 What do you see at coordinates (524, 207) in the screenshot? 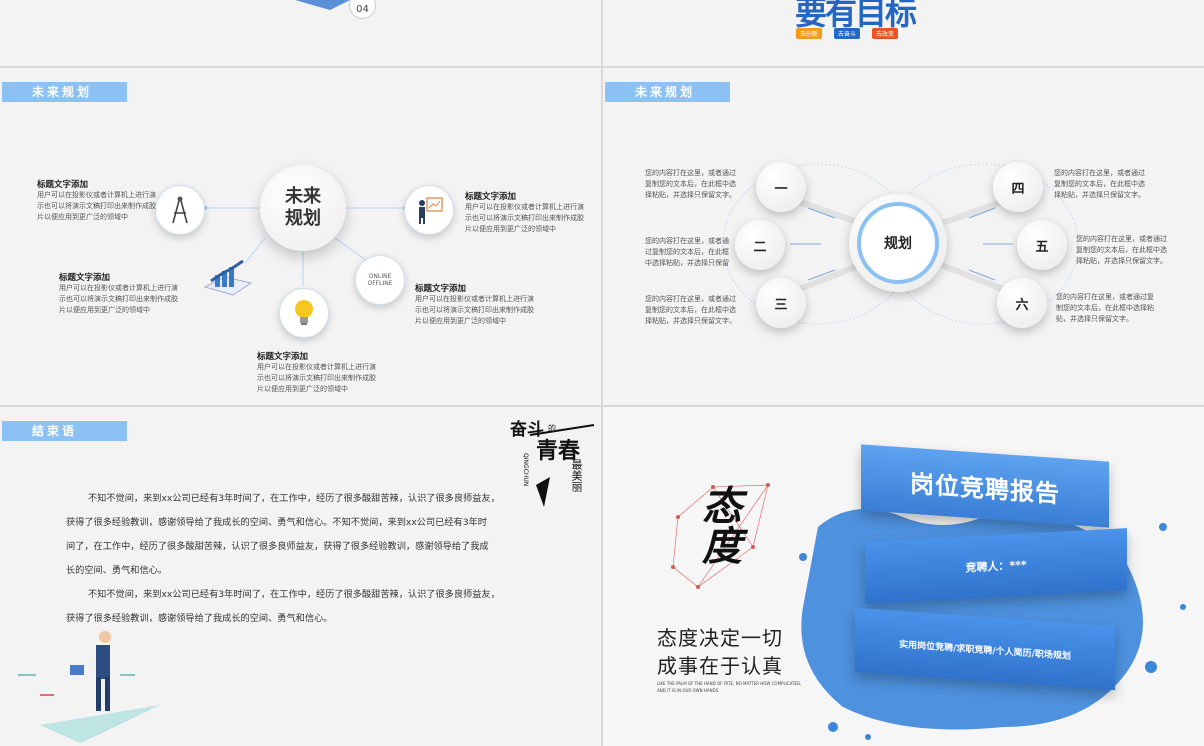
I see `item-2-desc-line1: 用户可以在投影仪或者计算机上进行演` at bounding box center [524, 207].